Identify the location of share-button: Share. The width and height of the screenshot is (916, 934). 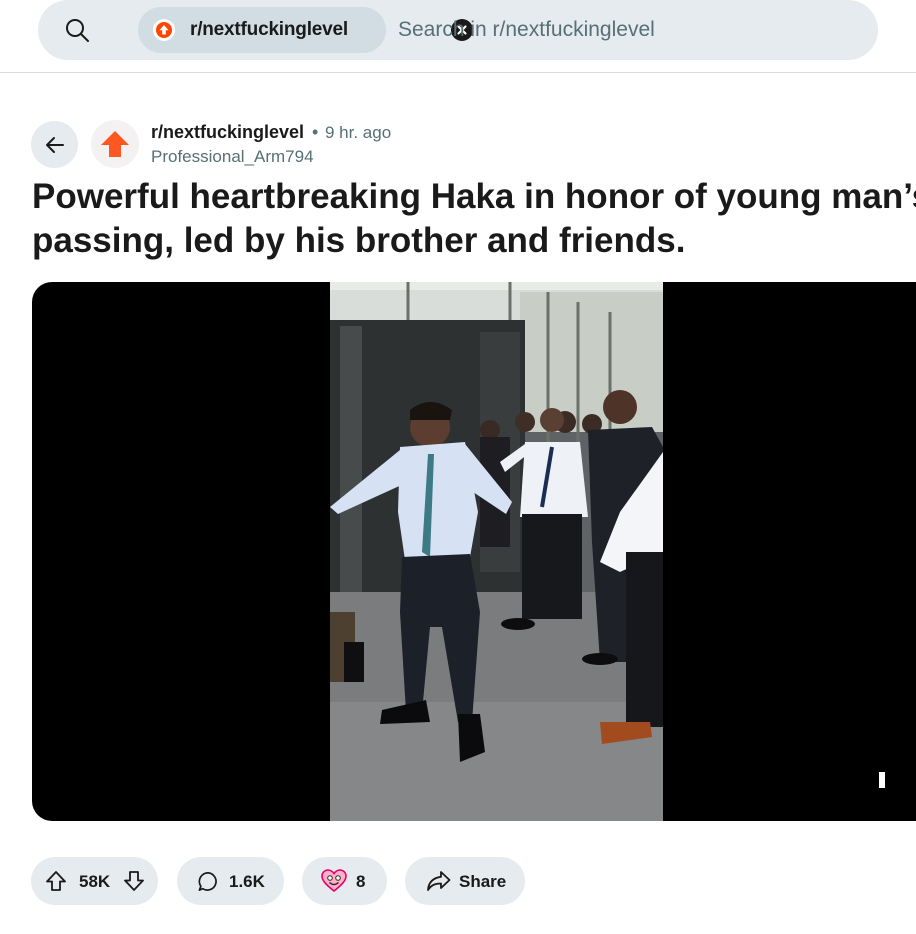
(465, 881).